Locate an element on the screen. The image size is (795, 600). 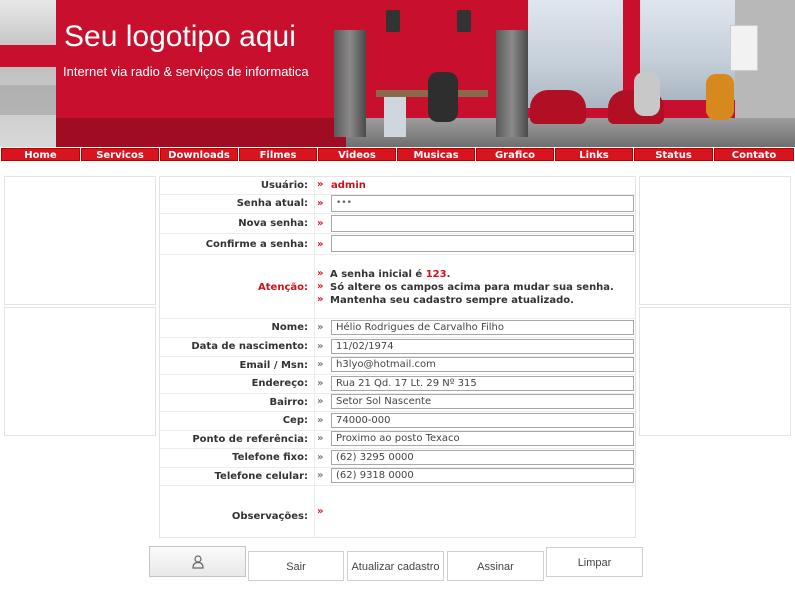
bairro-input: Setor Sol Nascente is located at coordinates (482, 401).